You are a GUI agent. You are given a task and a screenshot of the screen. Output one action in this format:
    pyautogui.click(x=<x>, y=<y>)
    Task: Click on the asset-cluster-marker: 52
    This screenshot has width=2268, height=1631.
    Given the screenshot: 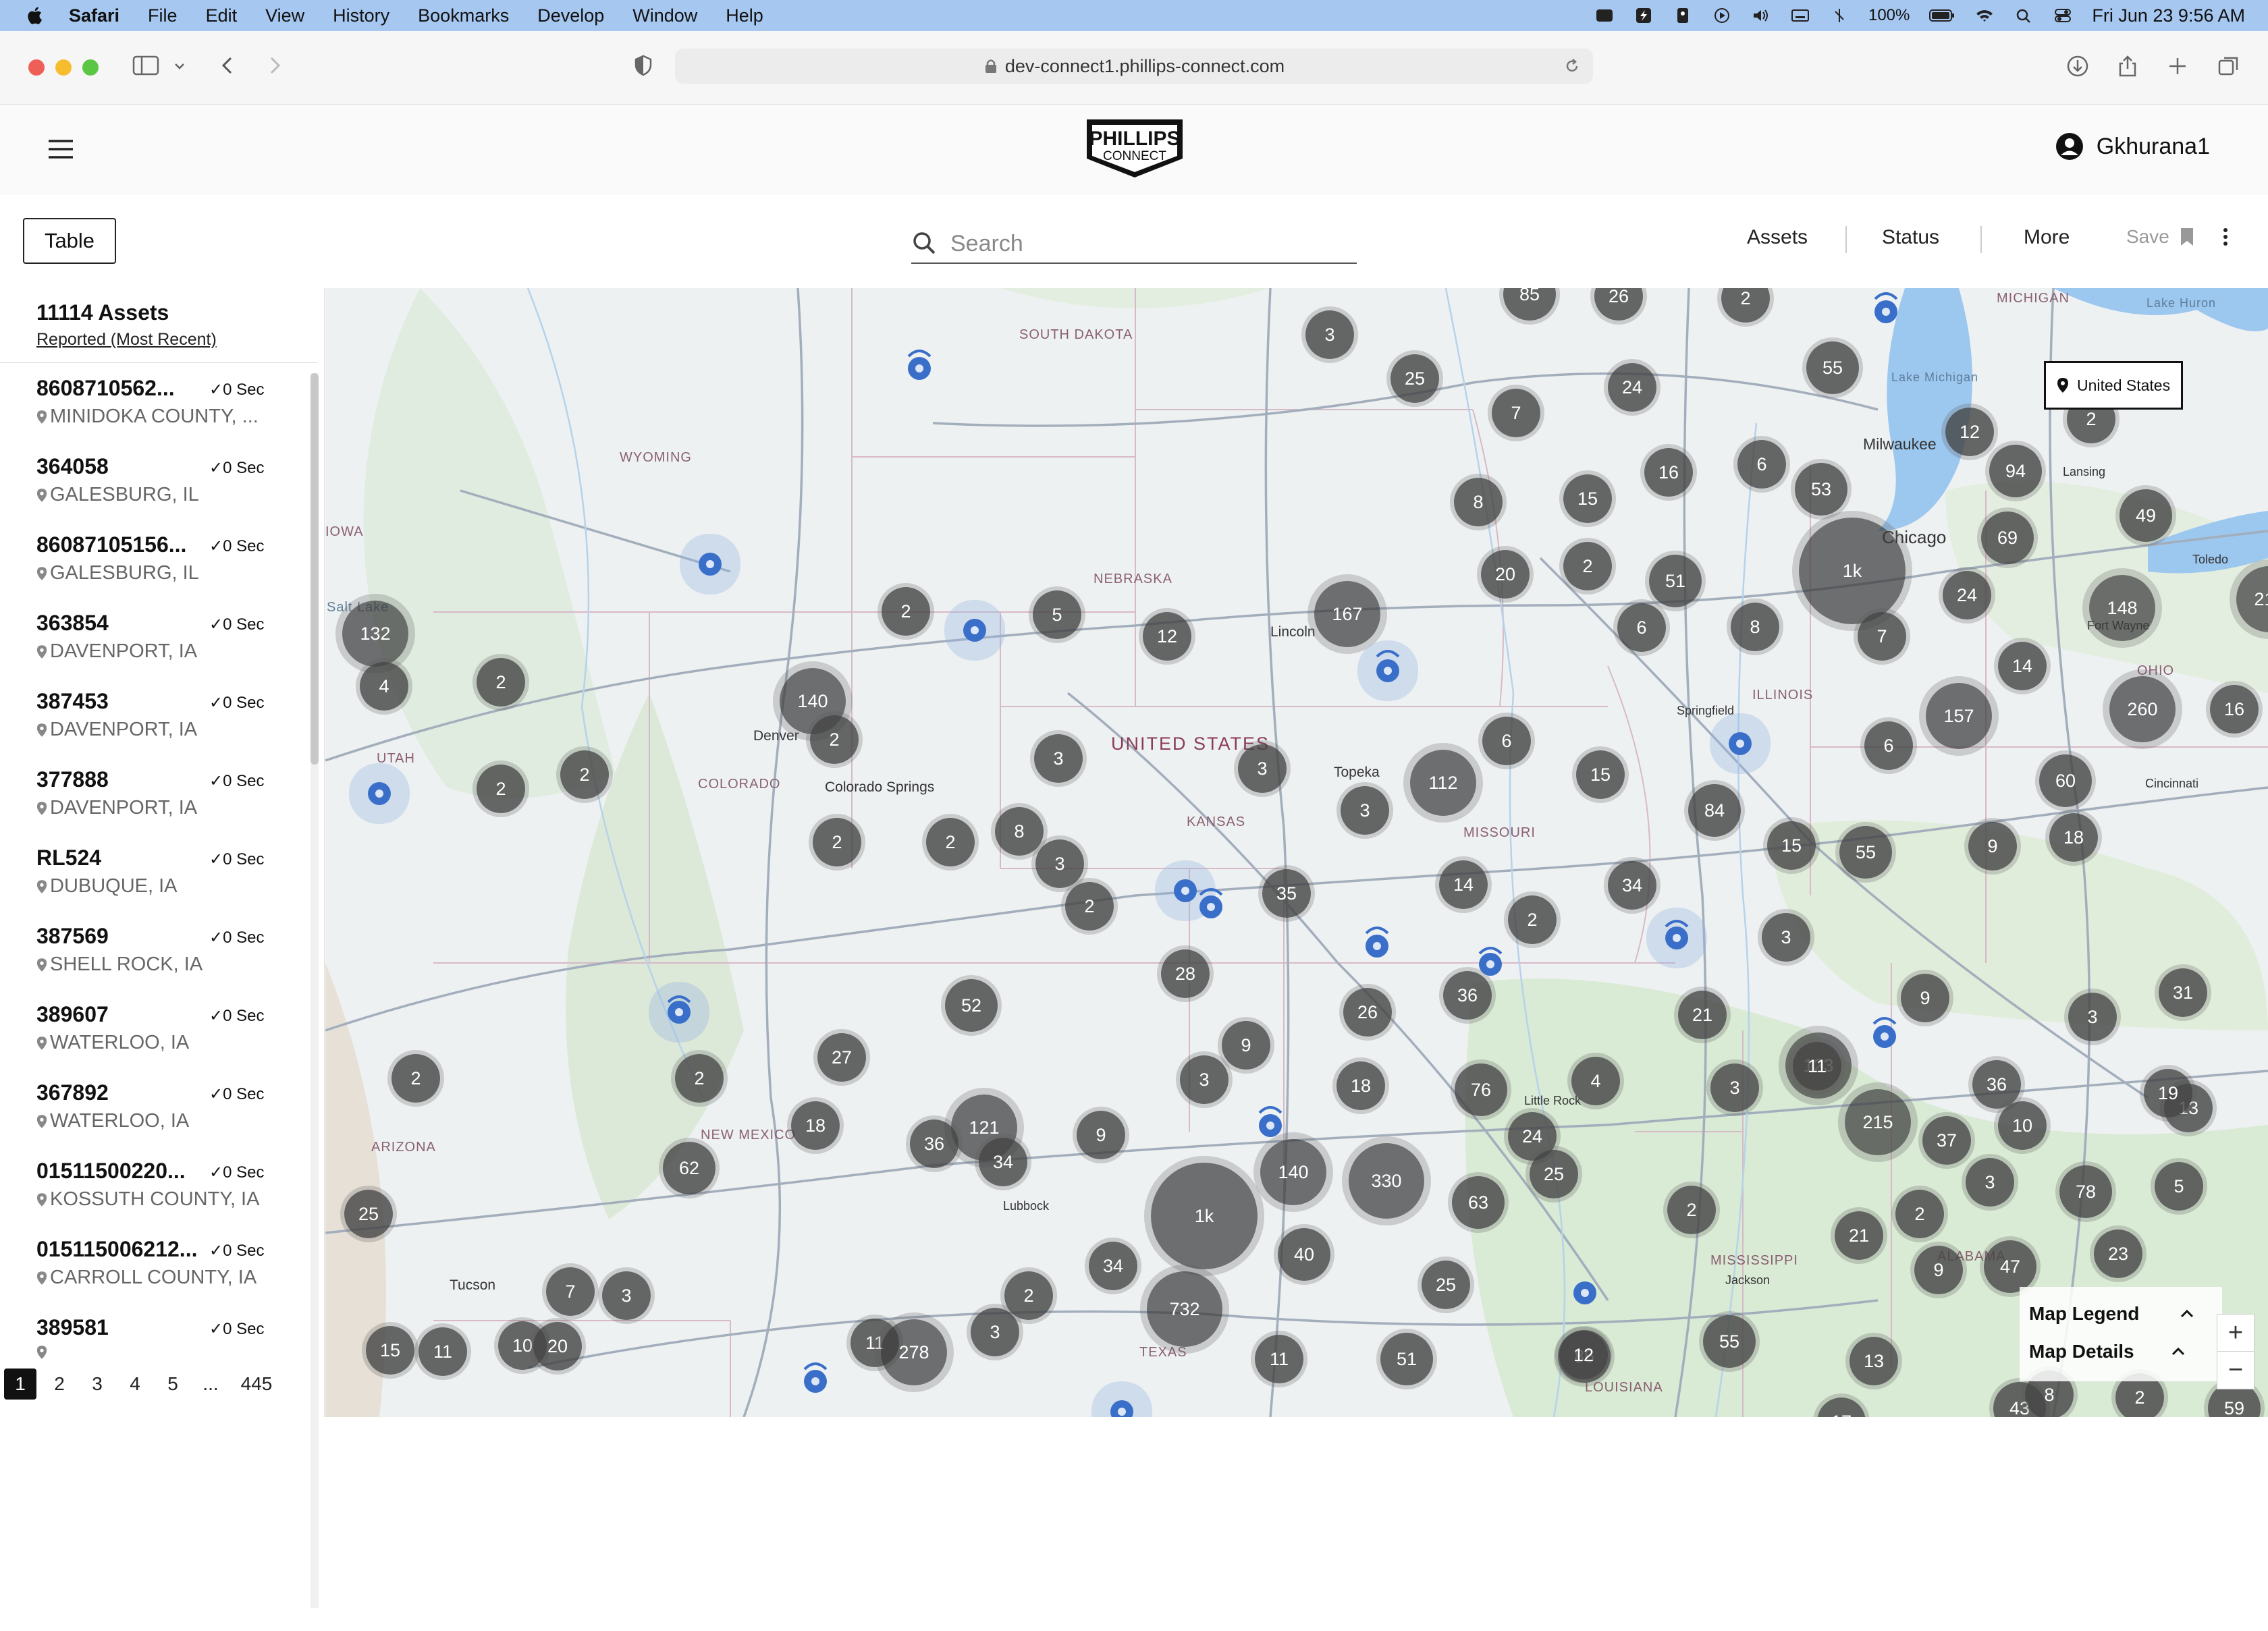 What is the action you would take?
    pyautogui.click(x=971, y=1005)
    